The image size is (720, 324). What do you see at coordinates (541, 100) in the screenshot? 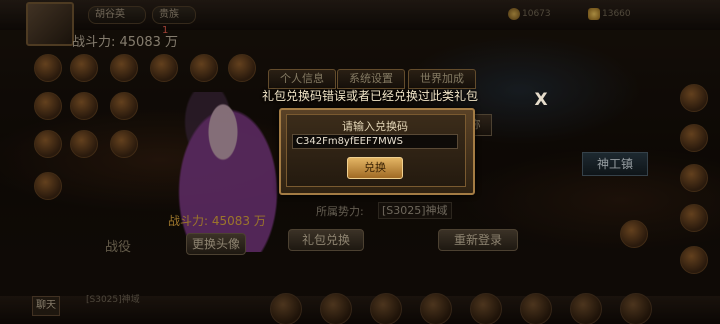
I see `close-icon: X` at bounding box center [541, 100].